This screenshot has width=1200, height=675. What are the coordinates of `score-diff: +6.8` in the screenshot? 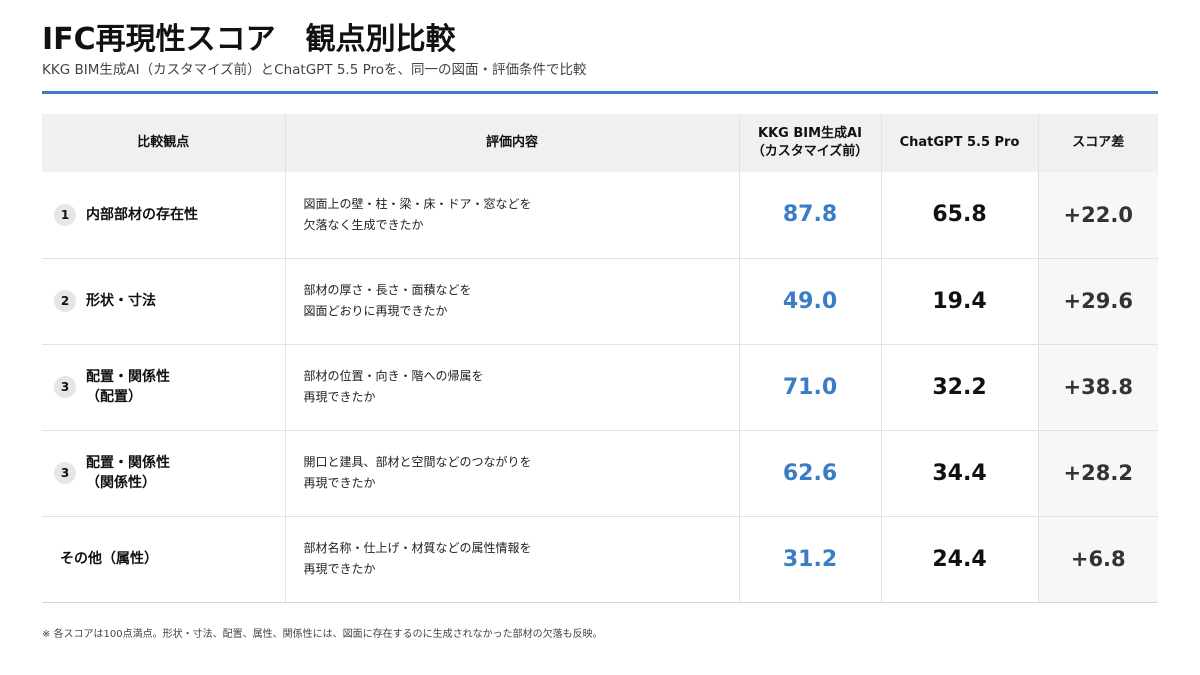 It's located at (1098, 559).